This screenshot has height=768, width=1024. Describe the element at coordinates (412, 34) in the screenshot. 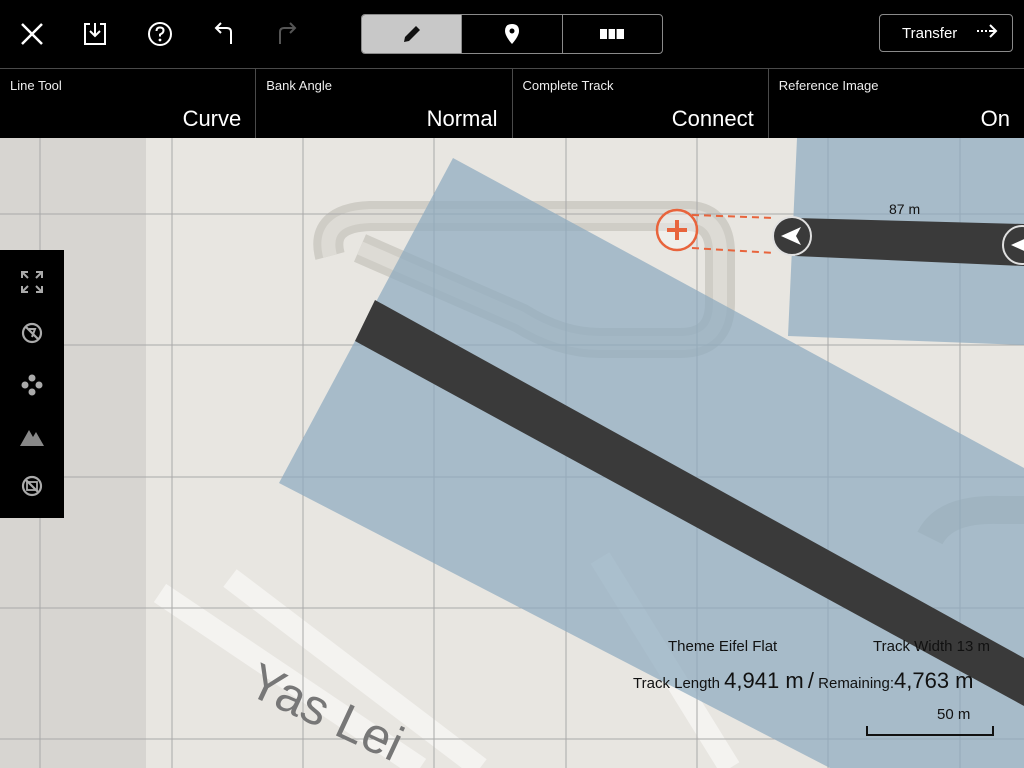

I see `pencil-icon` at that location.